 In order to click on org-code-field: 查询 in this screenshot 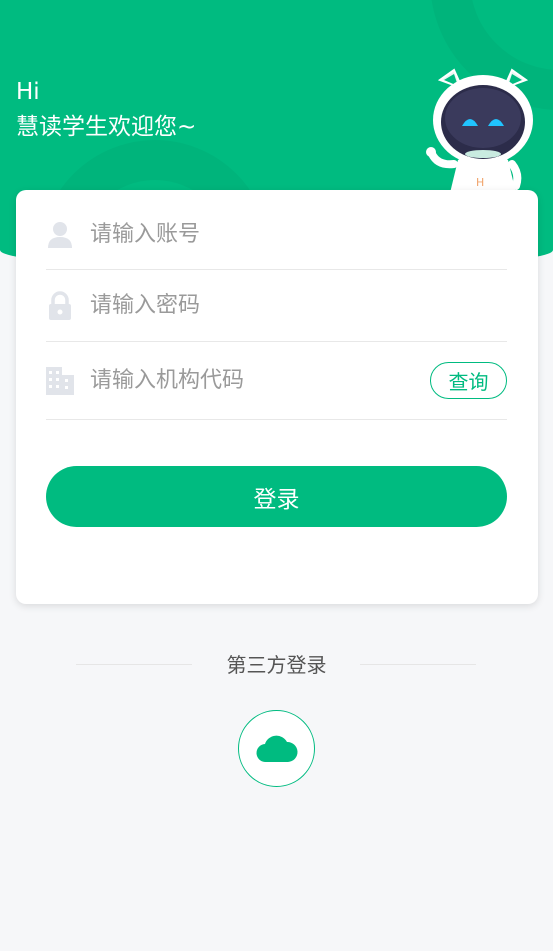, I will do `click(276, 381)`.